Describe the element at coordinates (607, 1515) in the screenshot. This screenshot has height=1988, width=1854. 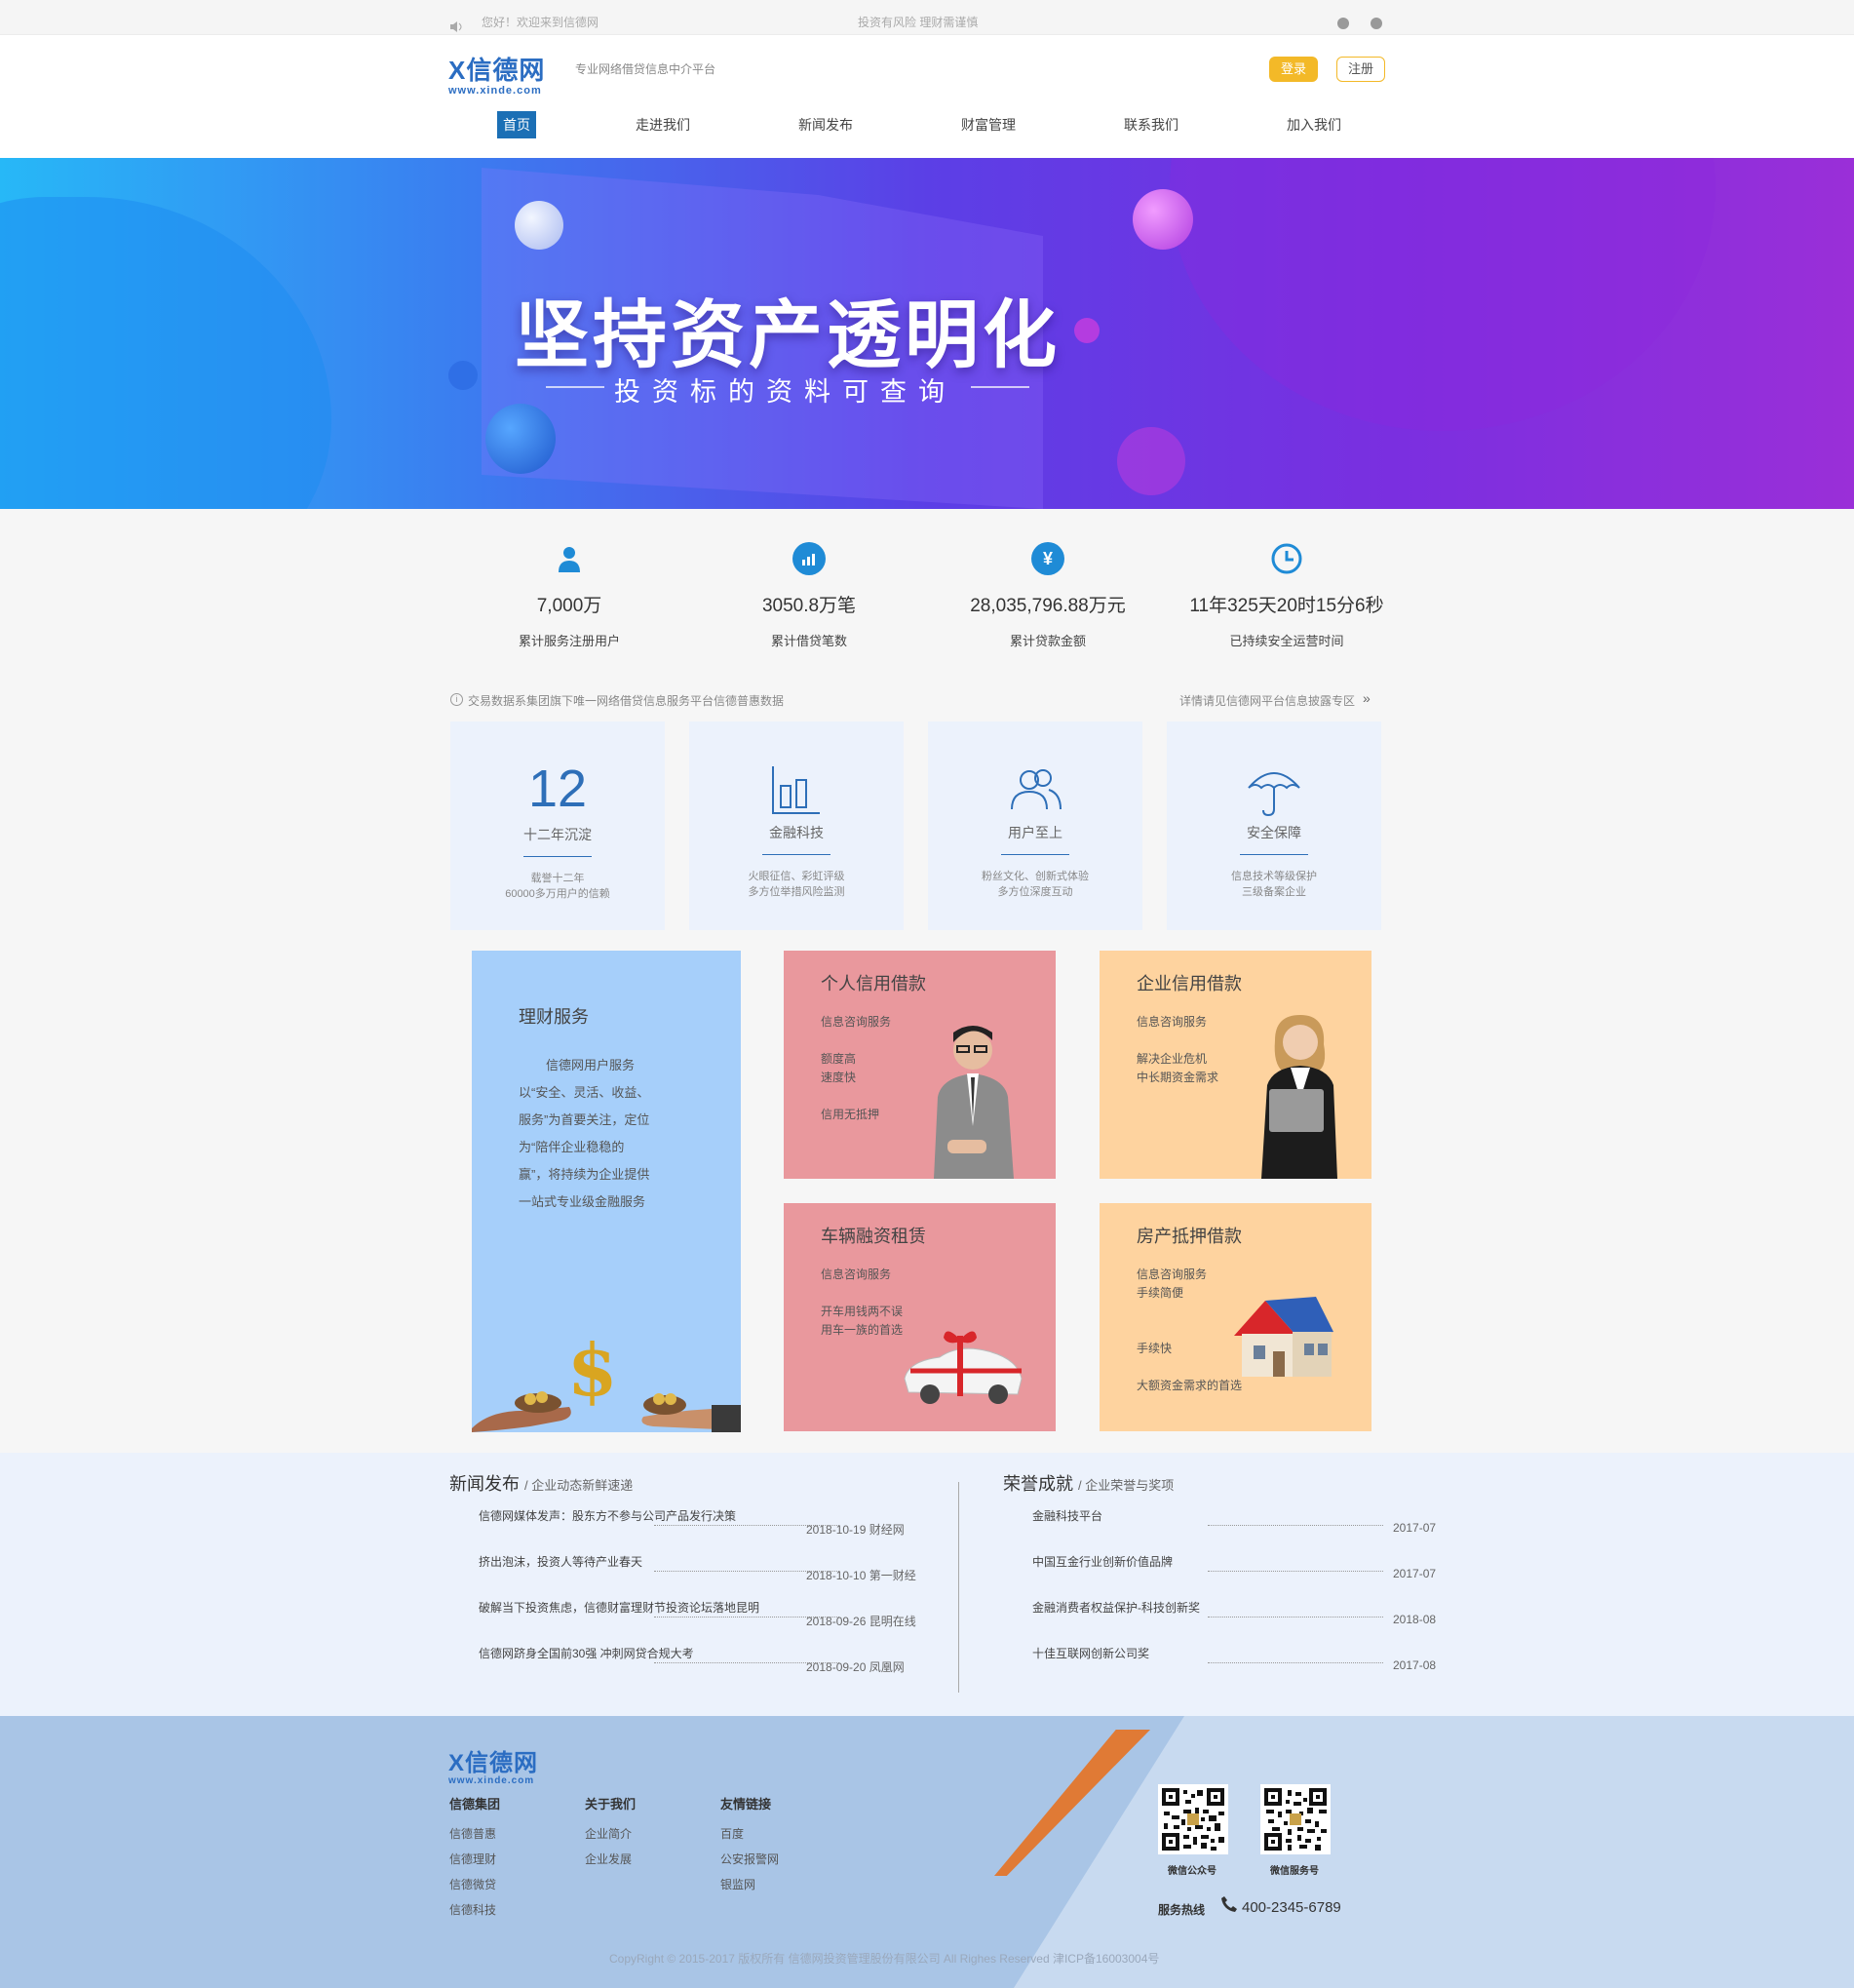
I see `news-title: 信德网媒体发声：股东方不参与公司产品发行决策` at that location.